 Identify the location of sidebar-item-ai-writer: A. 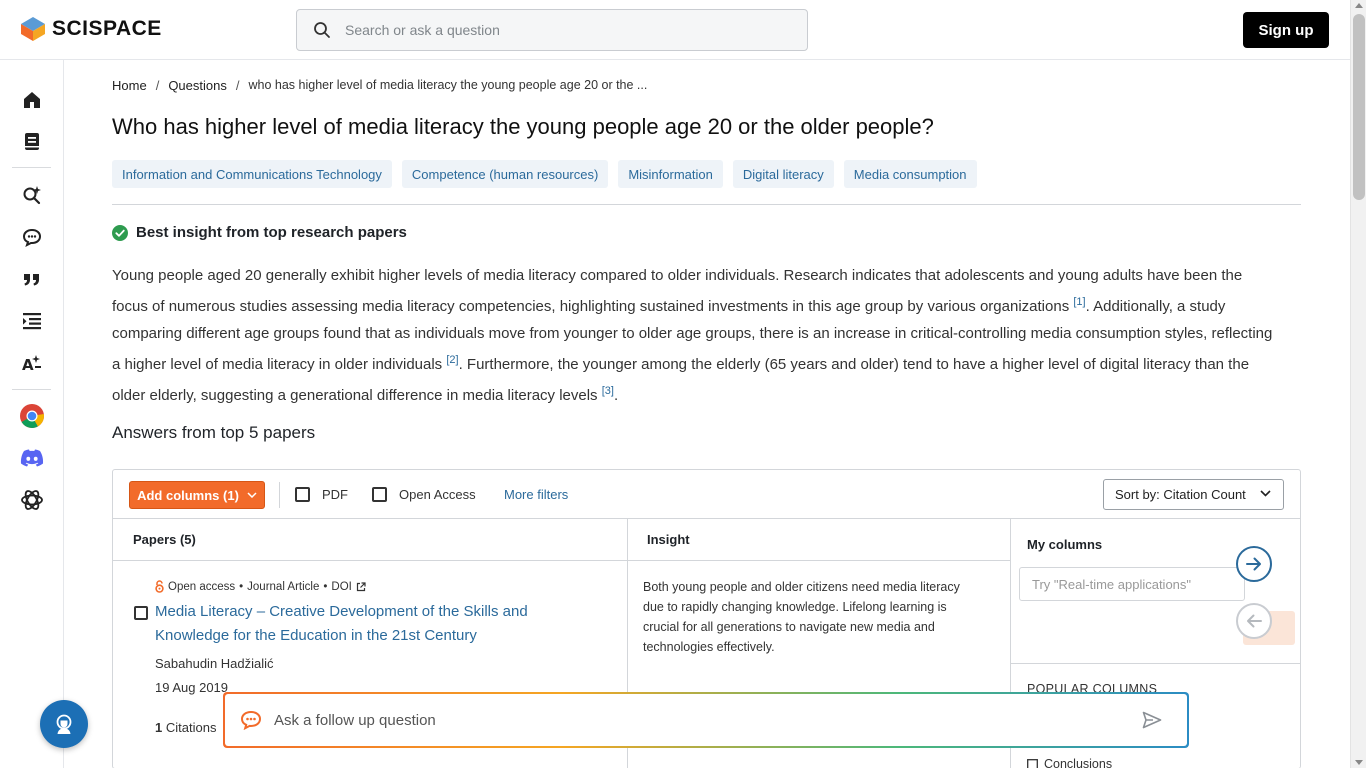
(32, 363).